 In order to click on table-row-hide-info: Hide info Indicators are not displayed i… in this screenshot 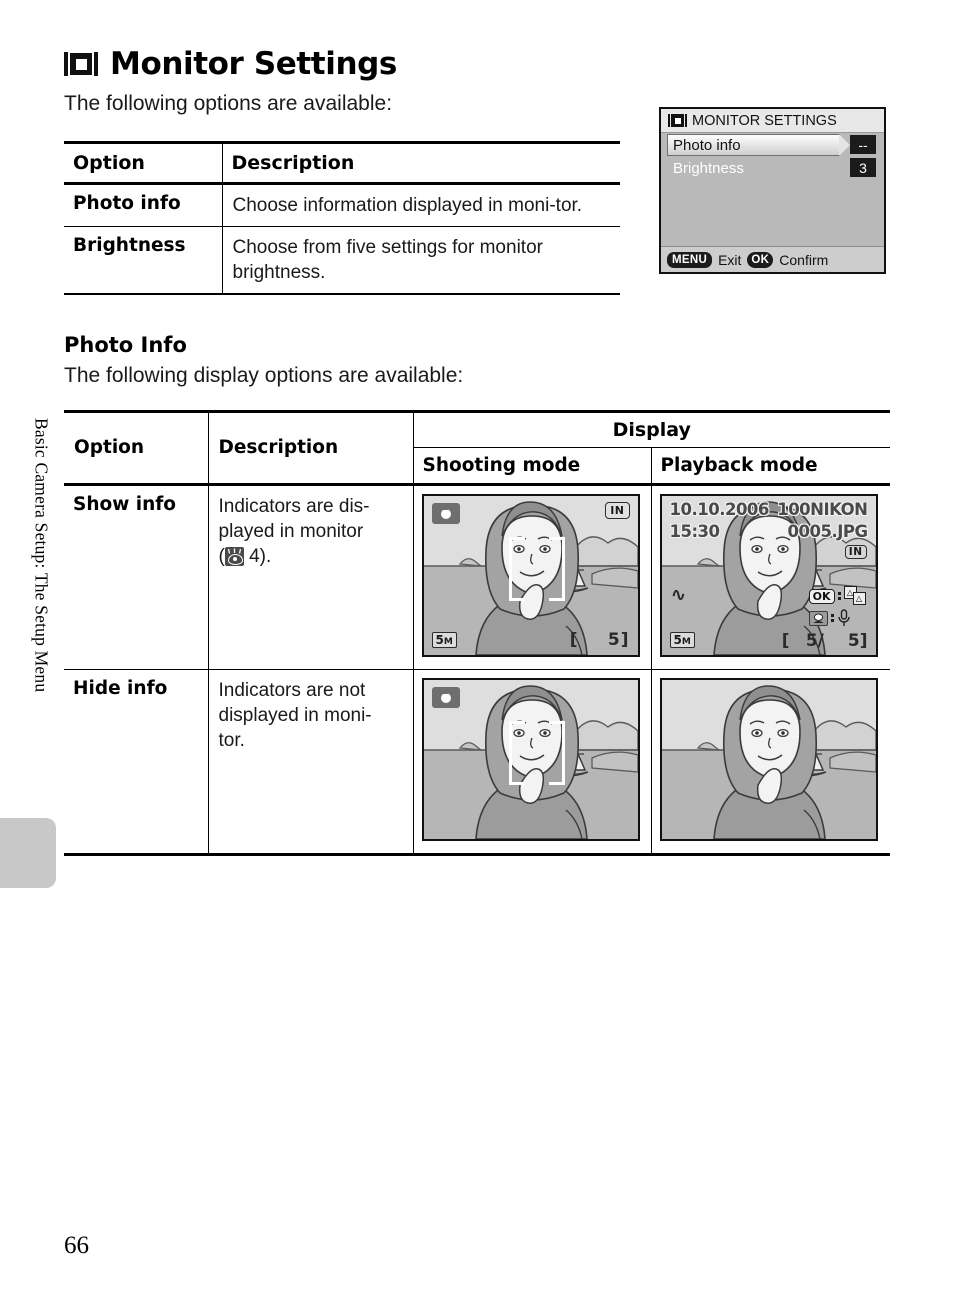, I will do `click(477, 762)`.